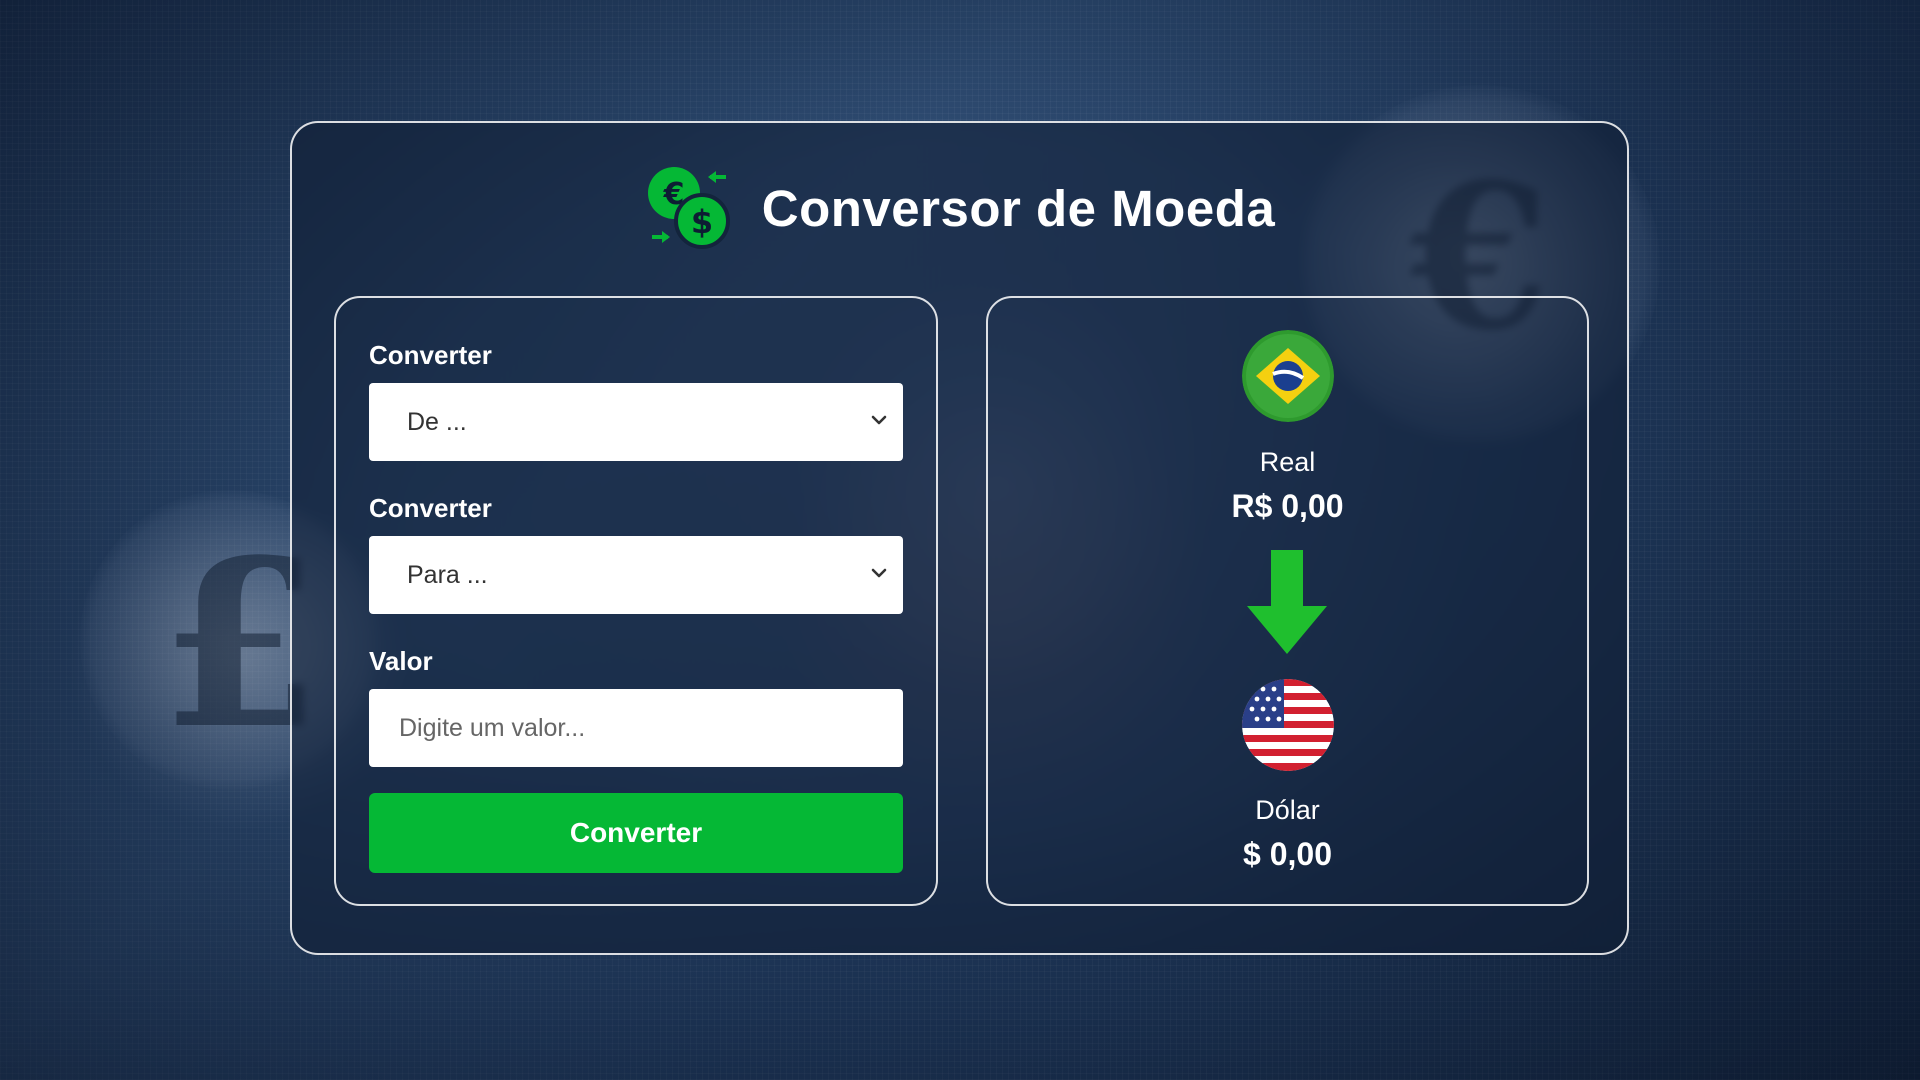  What do you see at coordinates (636, 833) in the screenshot?
I see `convert-button: Converter` at bounding box center [636, 833].